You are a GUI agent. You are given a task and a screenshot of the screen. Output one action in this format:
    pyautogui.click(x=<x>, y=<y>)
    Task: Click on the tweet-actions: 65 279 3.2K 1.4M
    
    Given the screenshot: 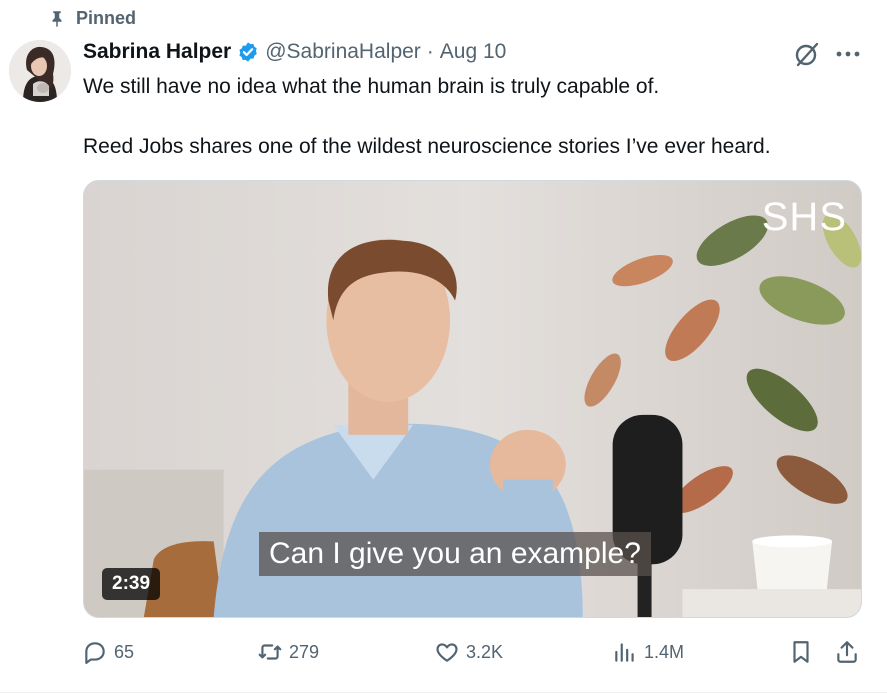 What is the action you would take?
    pyautogui.click(x=475, y=652)
    